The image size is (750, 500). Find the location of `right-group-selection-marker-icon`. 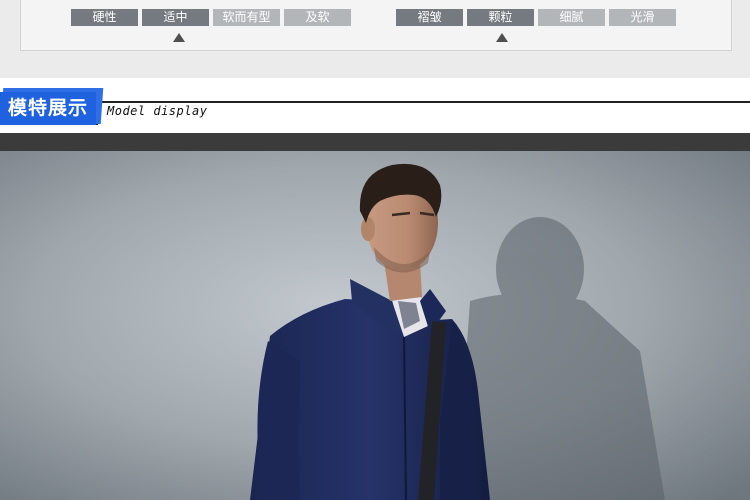

right-group-selection-marker-icon is located at coordinates (502, 37).